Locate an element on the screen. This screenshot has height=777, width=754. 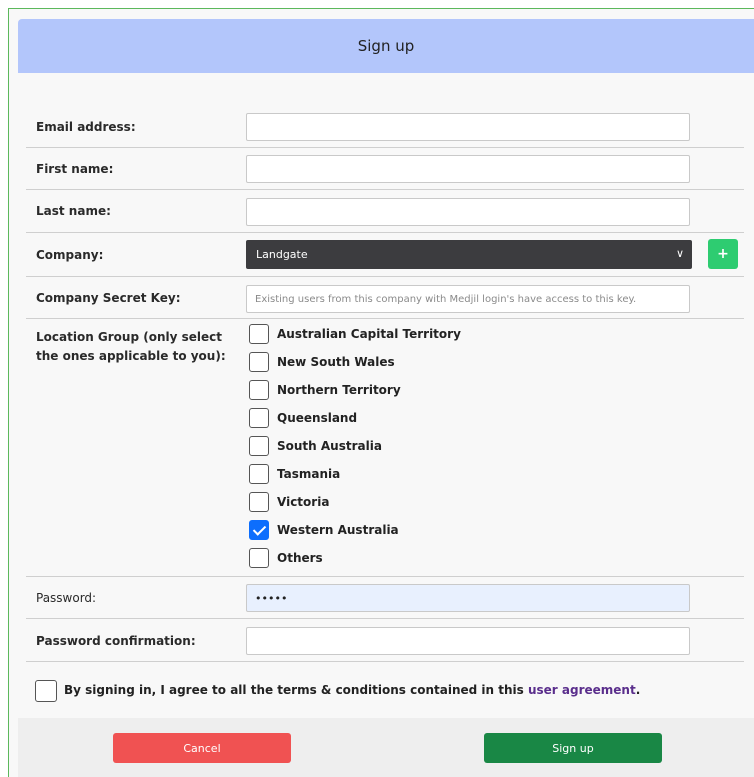
agreement-checkbox is located at coordinates (46, 691).